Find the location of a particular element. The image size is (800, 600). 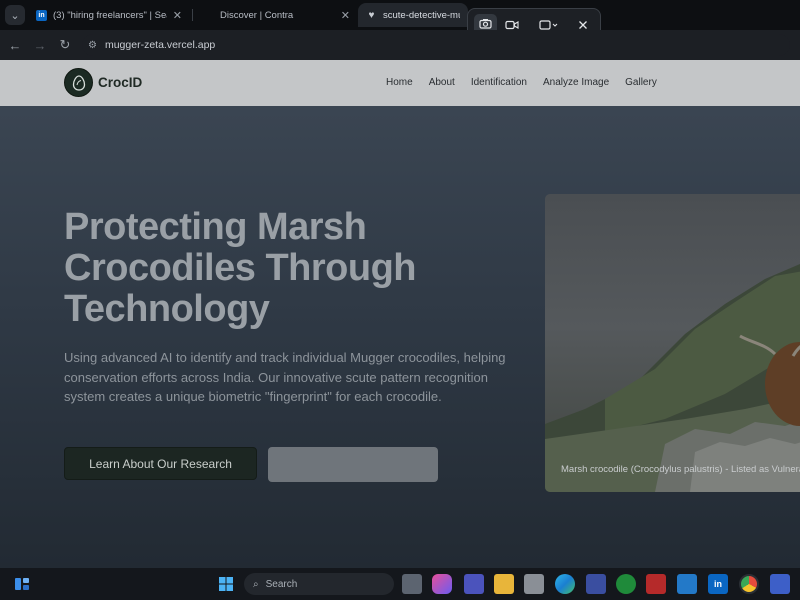

landscape-illustration is located at coordinates (672, 378).